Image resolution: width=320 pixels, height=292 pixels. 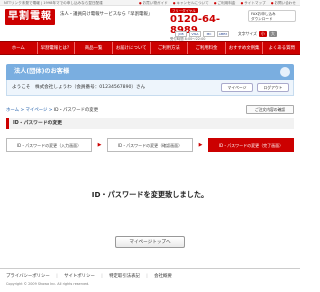 I want to click on footer-link-legal: 特定取引法表記, so click(x=128, y=276).